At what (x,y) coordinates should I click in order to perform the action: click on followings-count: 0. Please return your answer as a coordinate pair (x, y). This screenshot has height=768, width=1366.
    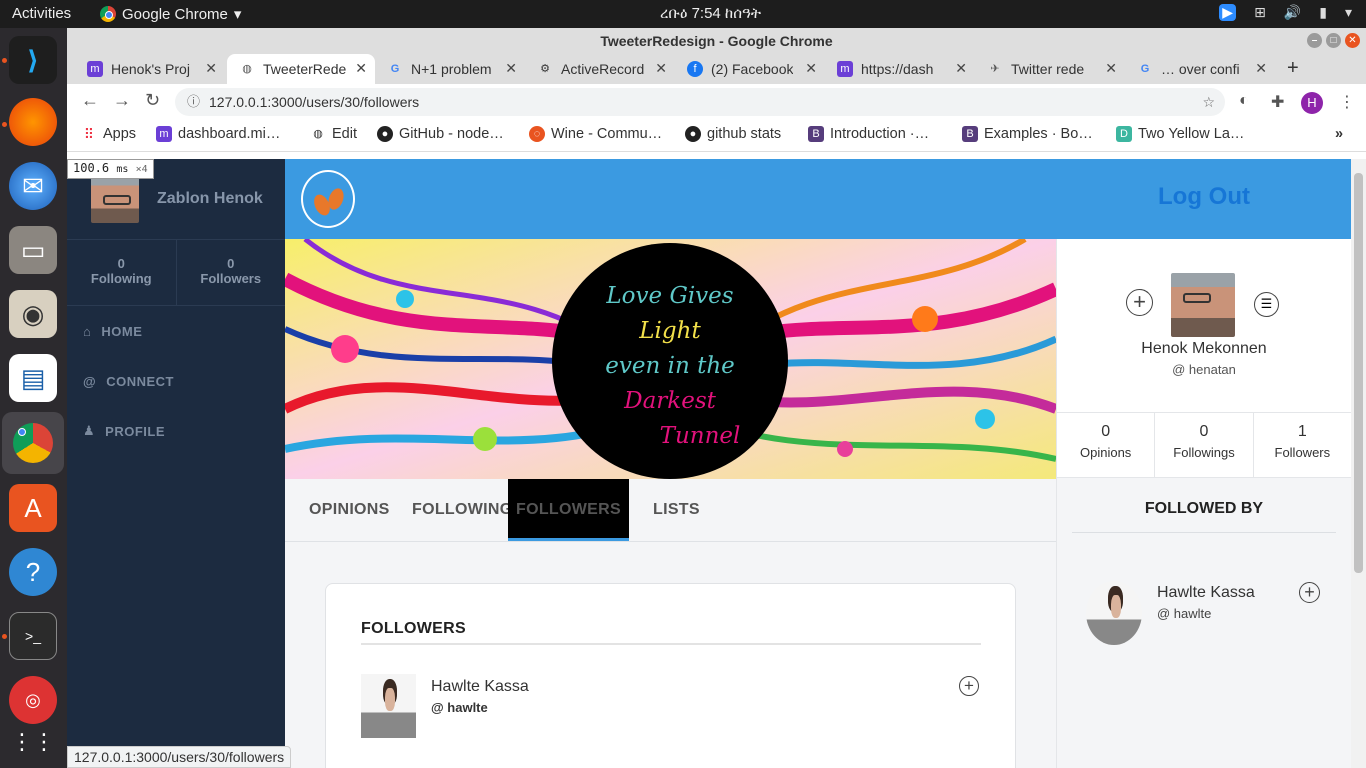
    Looking at the image, I should click on (1204, 431).